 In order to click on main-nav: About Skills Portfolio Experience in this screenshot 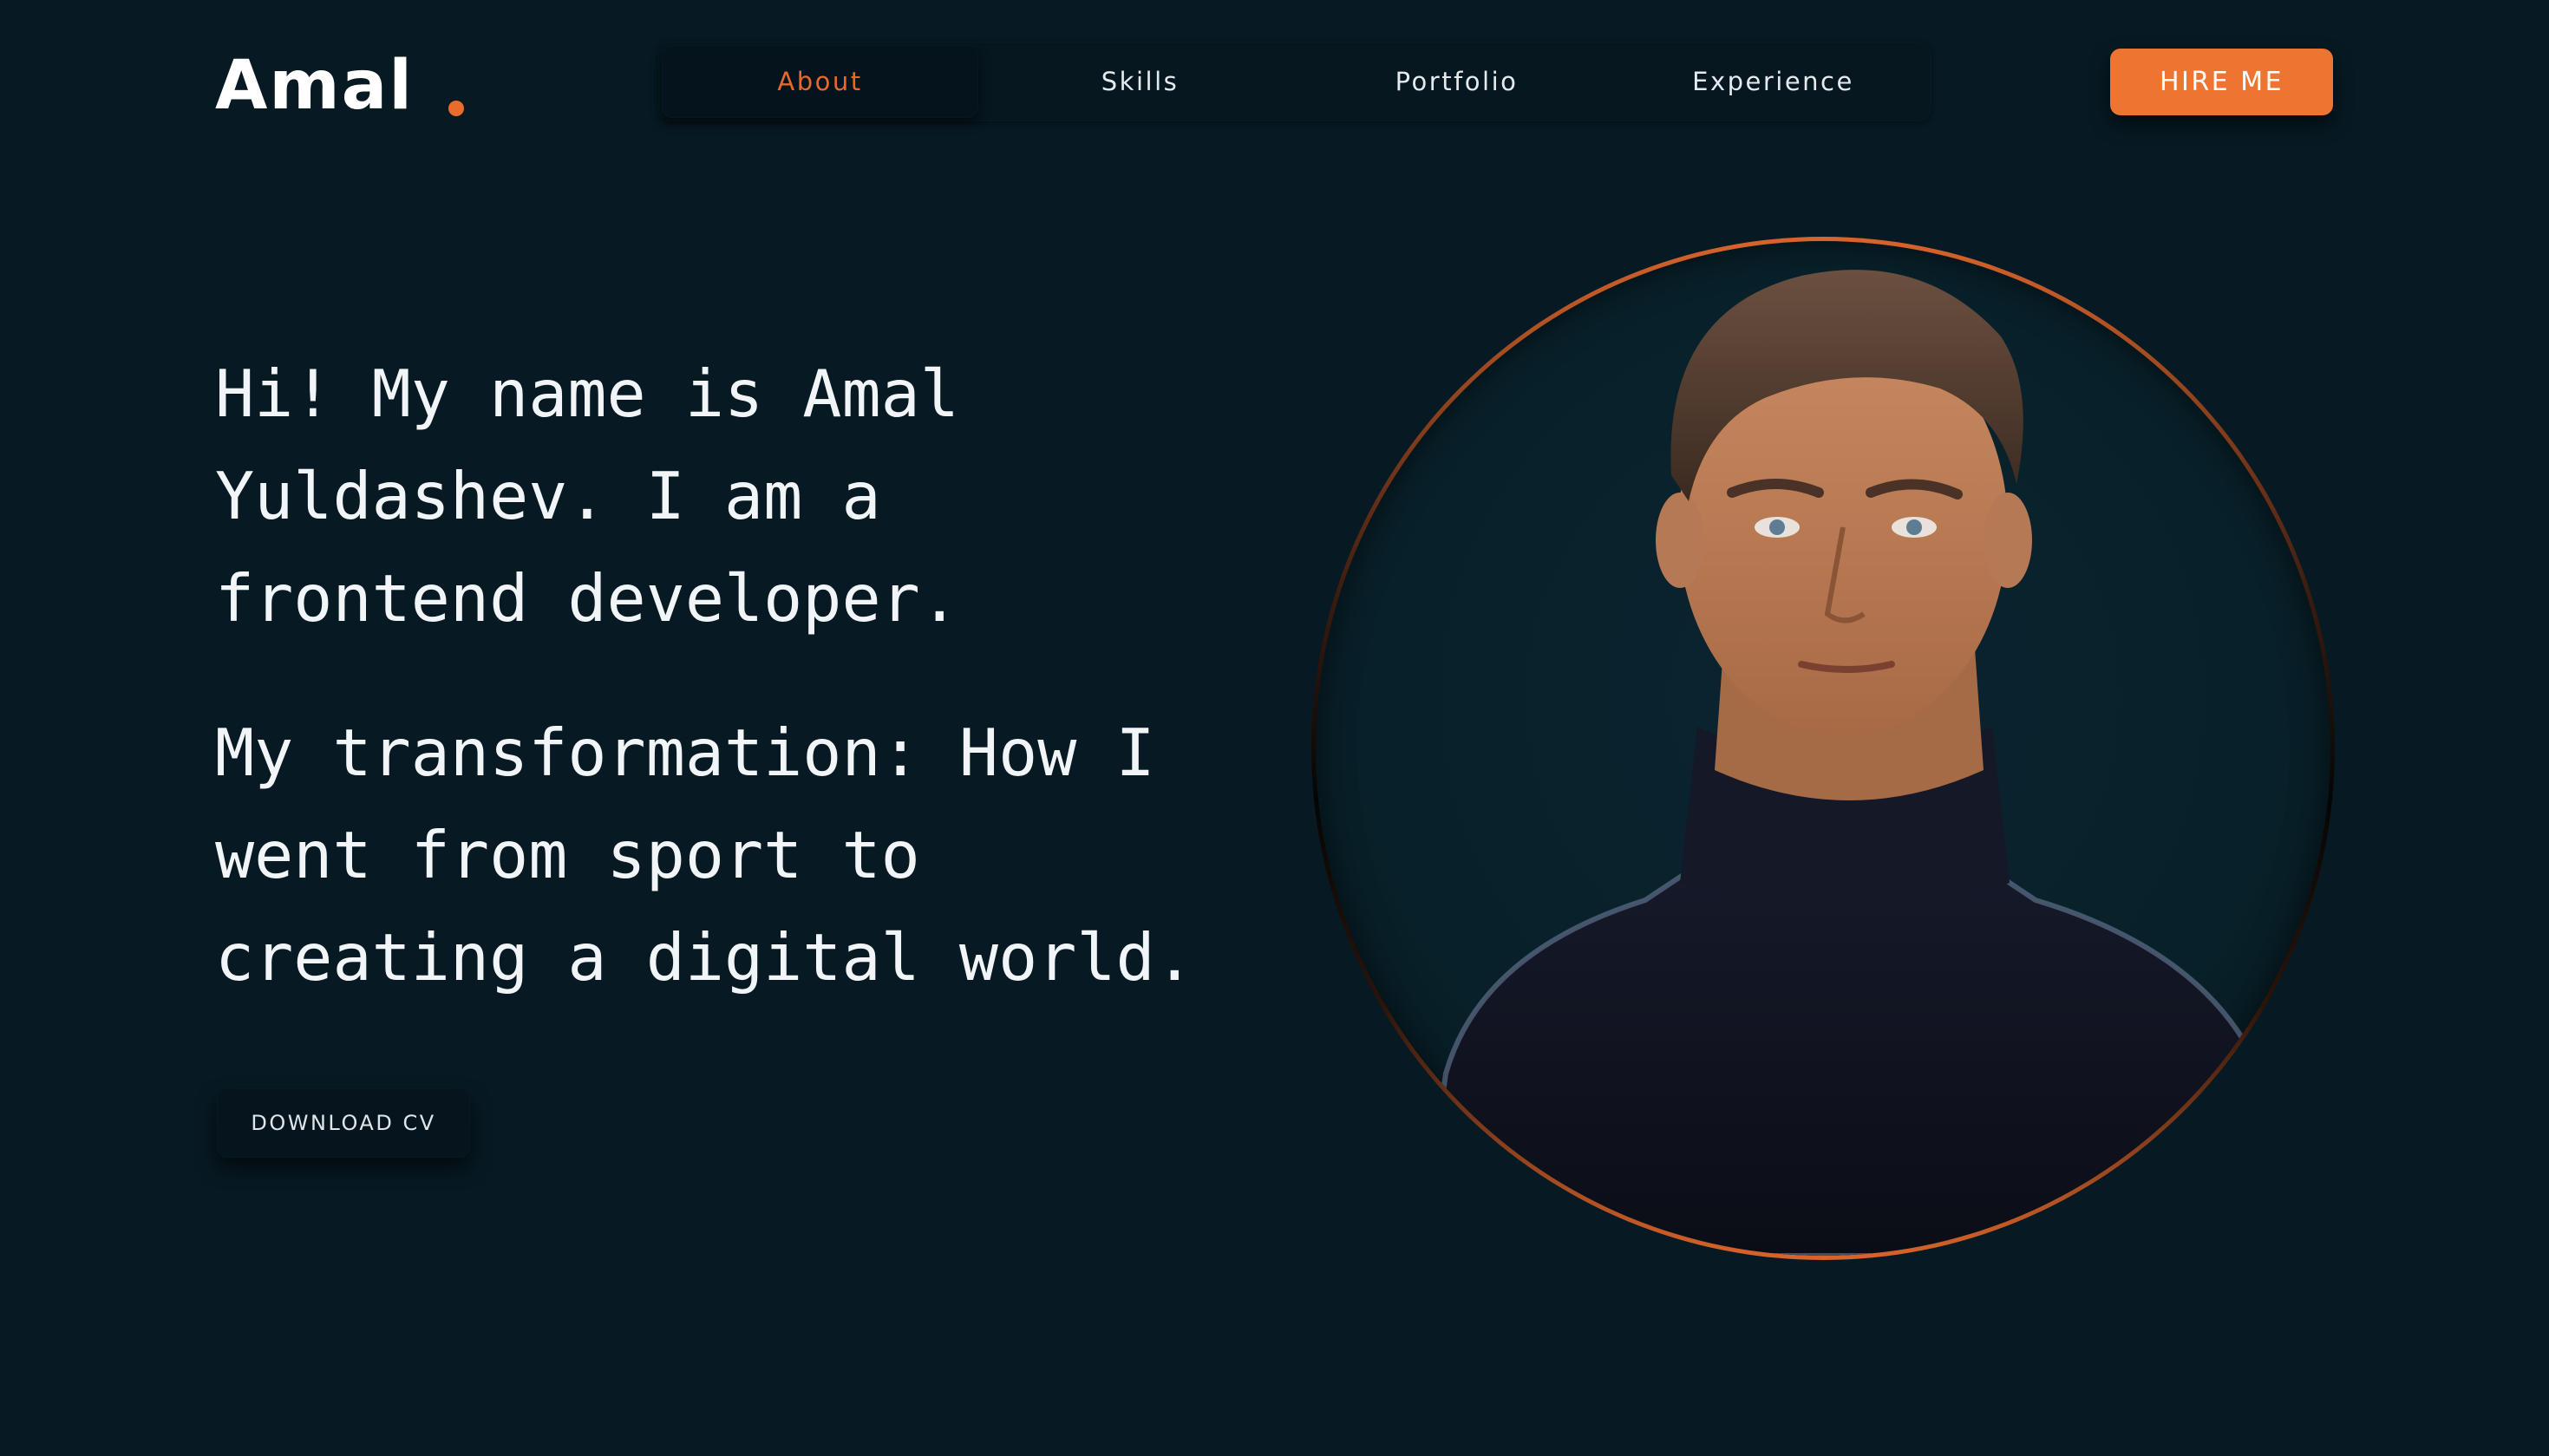, I will do `click(1294, 81)`.